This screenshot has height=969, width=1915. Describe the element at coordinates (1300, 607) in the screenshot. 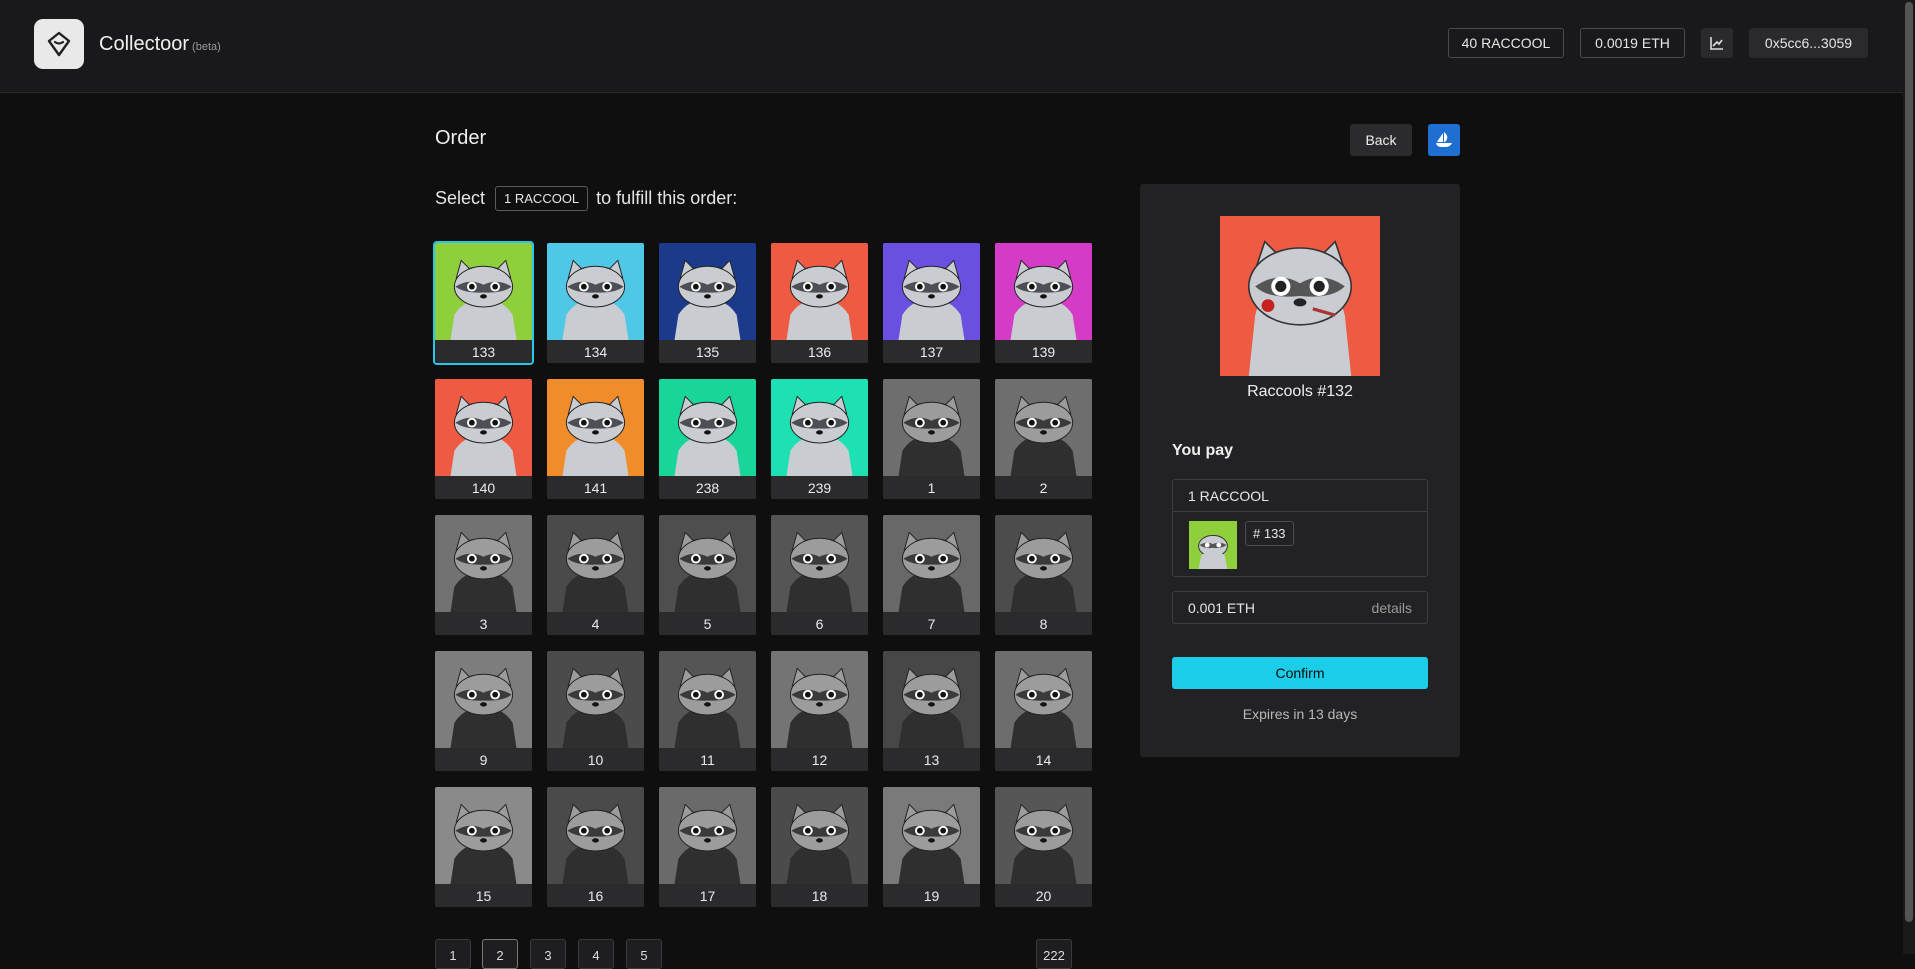

I see `eth-amount-field: 0.001 ETH details` at that location.